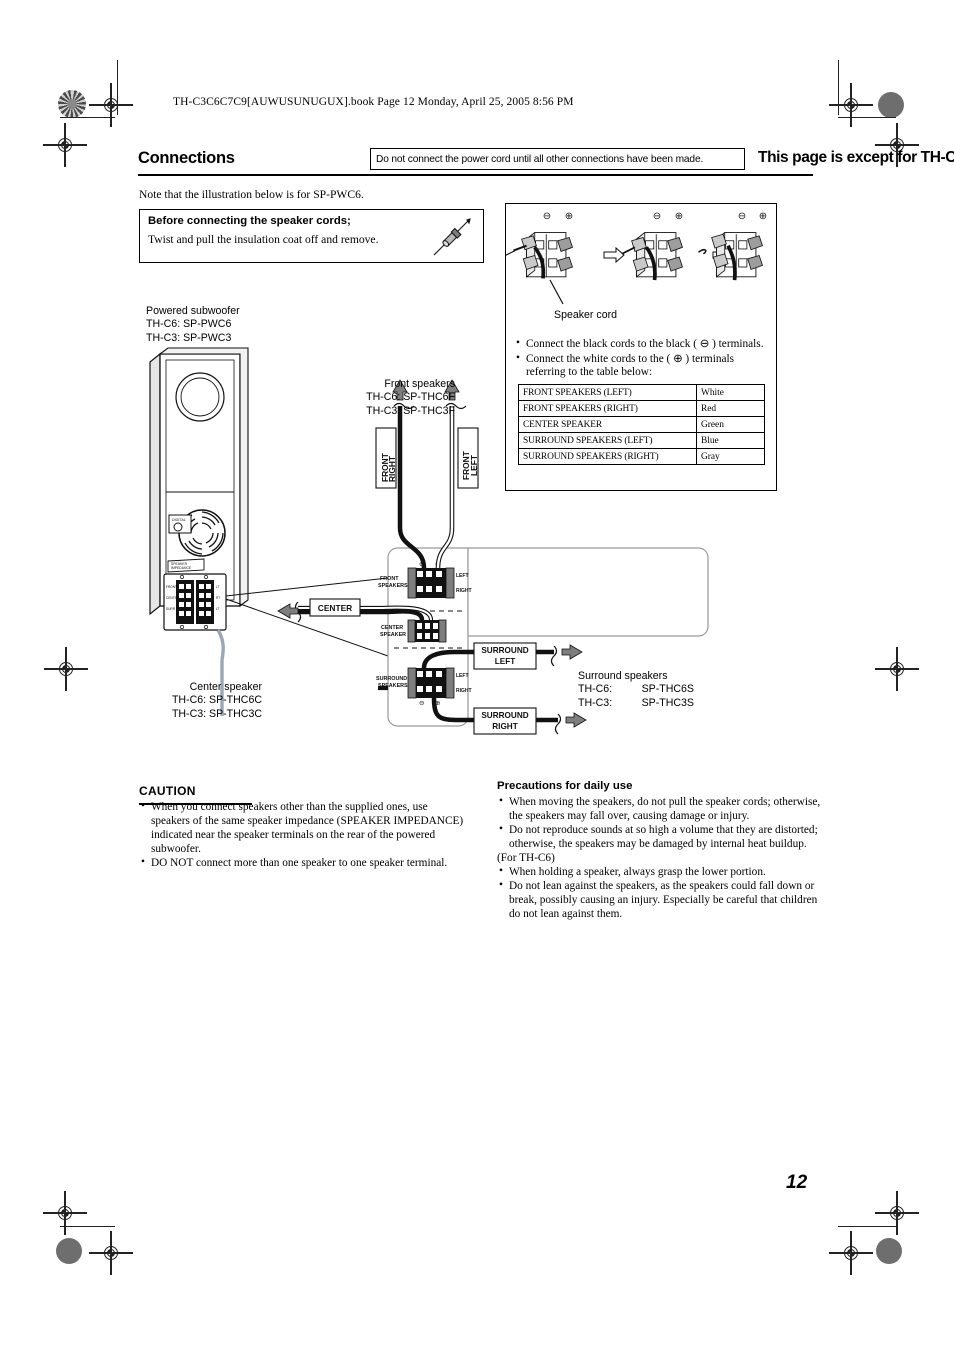 Image resolution: width=954 pixels, height=1351 pixels. What do you see at coordinates (72, 104) in the screenshot?
I see `registration-star-mark-top-left` at bounding box center [72, 104].